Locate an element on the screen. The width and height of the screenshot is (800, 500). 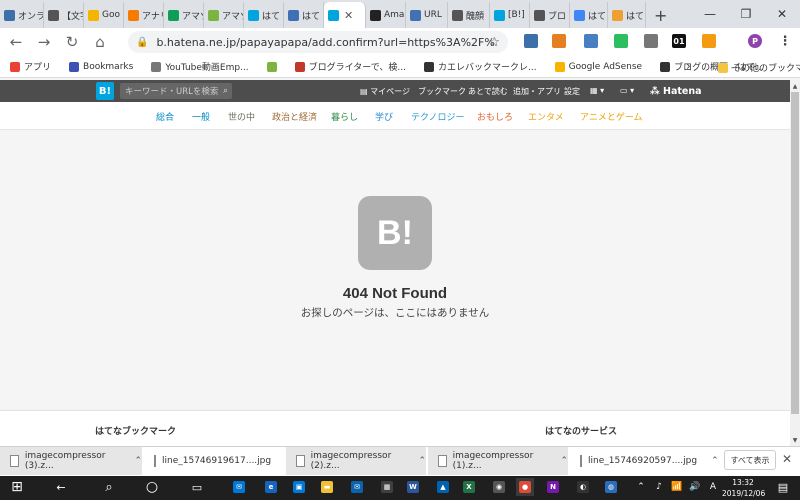
screen-icon is located at coordinates (591, 41).